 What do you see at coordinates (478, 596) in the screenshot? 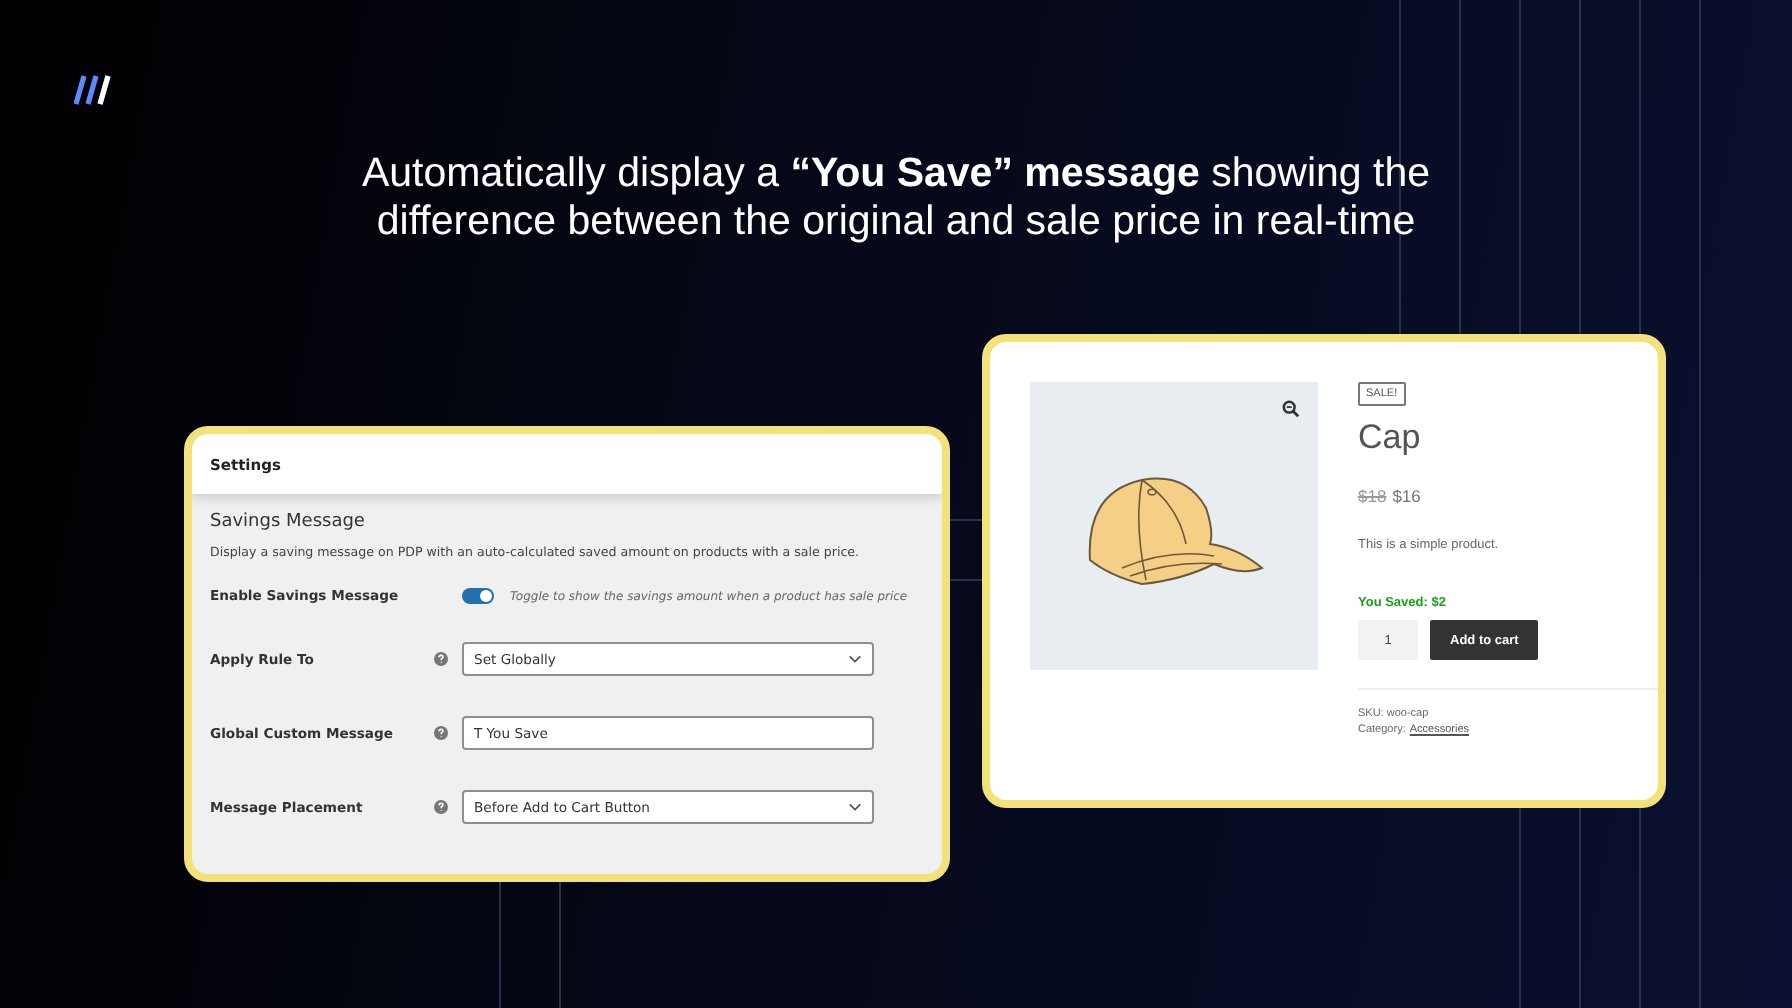
I see `toggle-switch` at bounding box center [478, 596].